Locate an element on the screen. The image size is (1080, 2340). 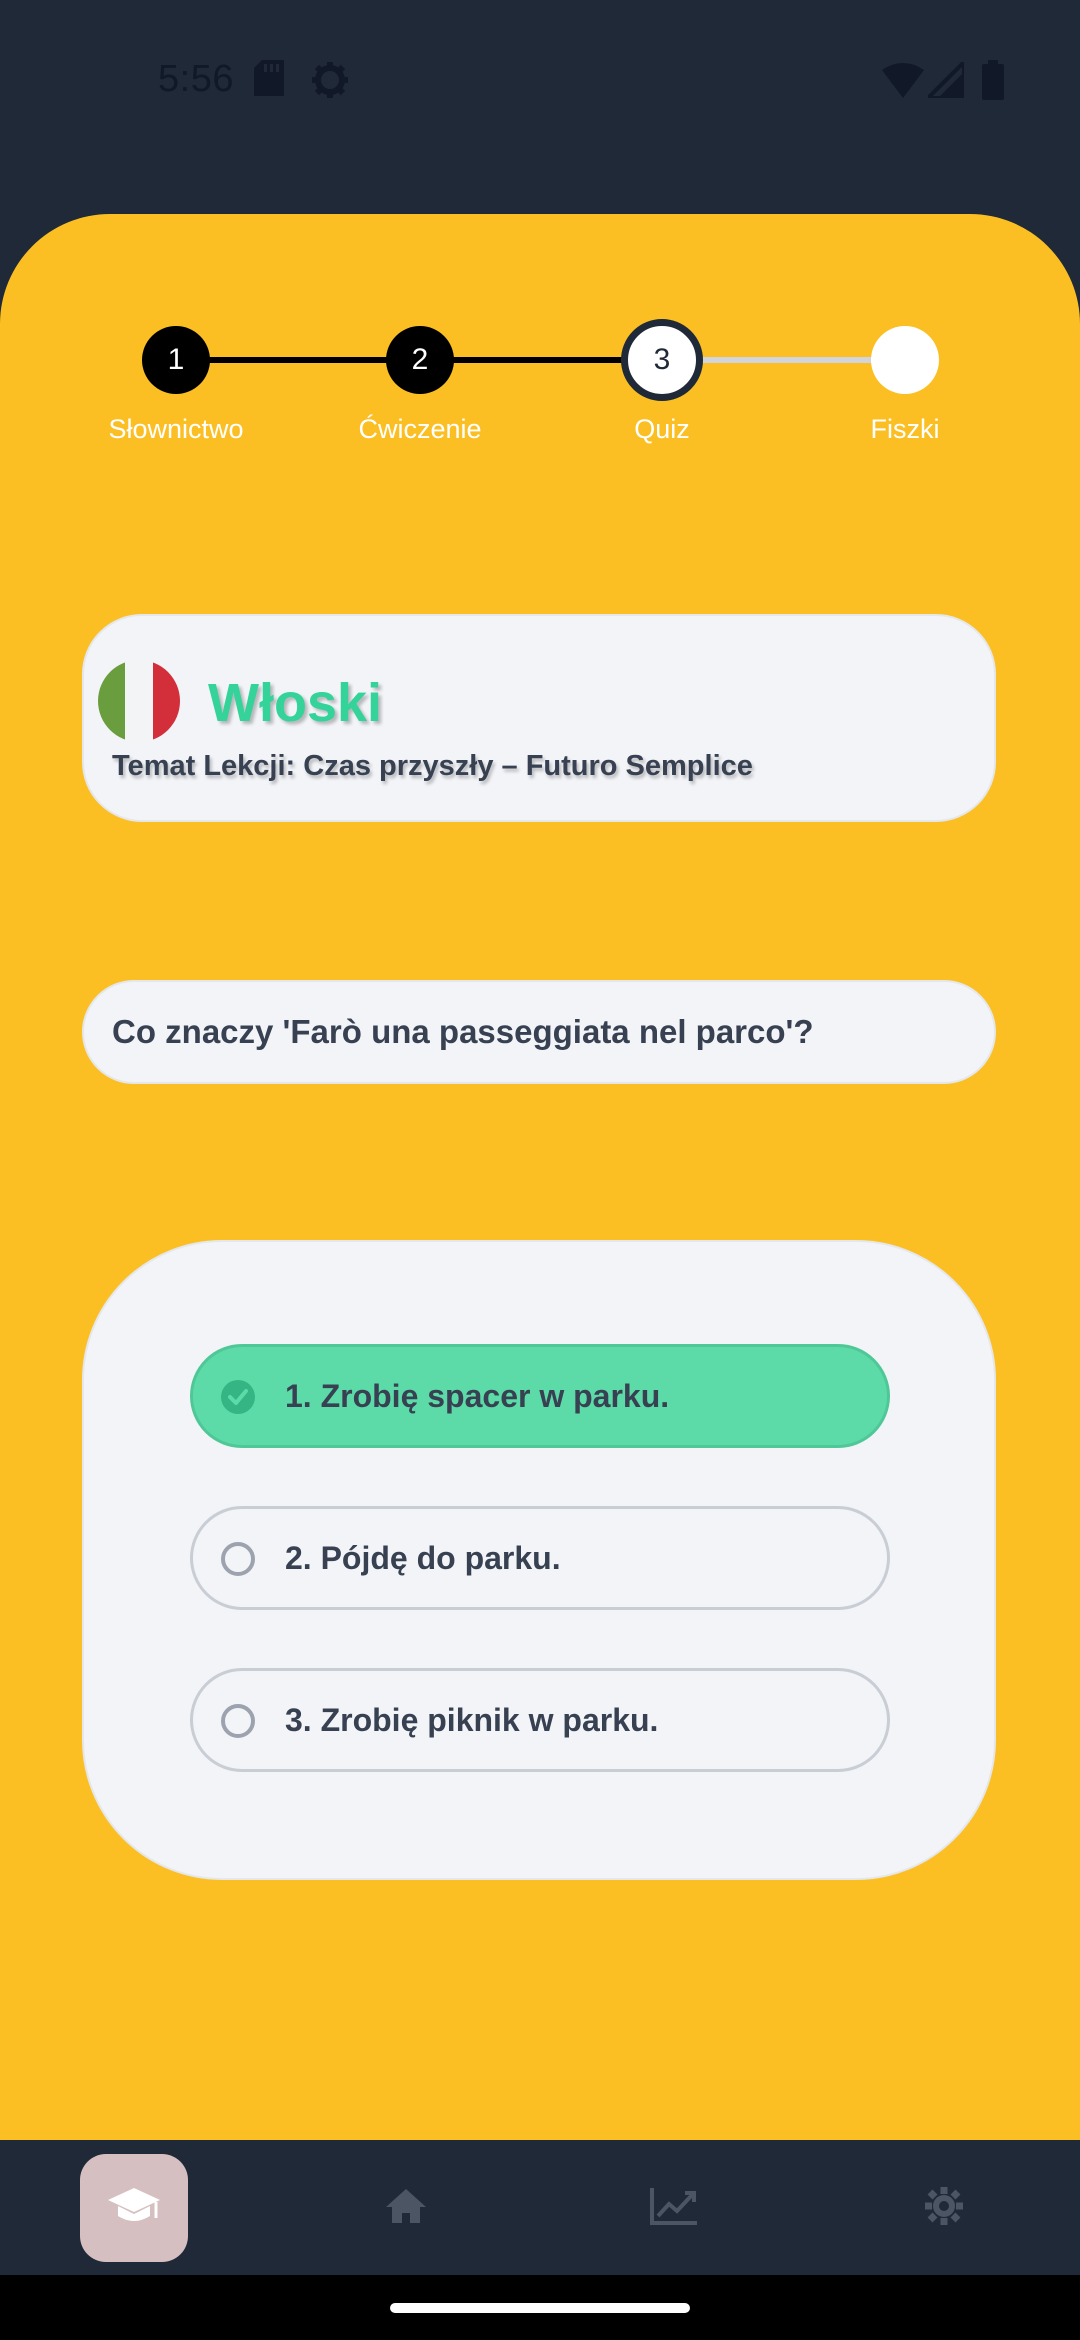
home-icon is located at coordinates (406, 2208).